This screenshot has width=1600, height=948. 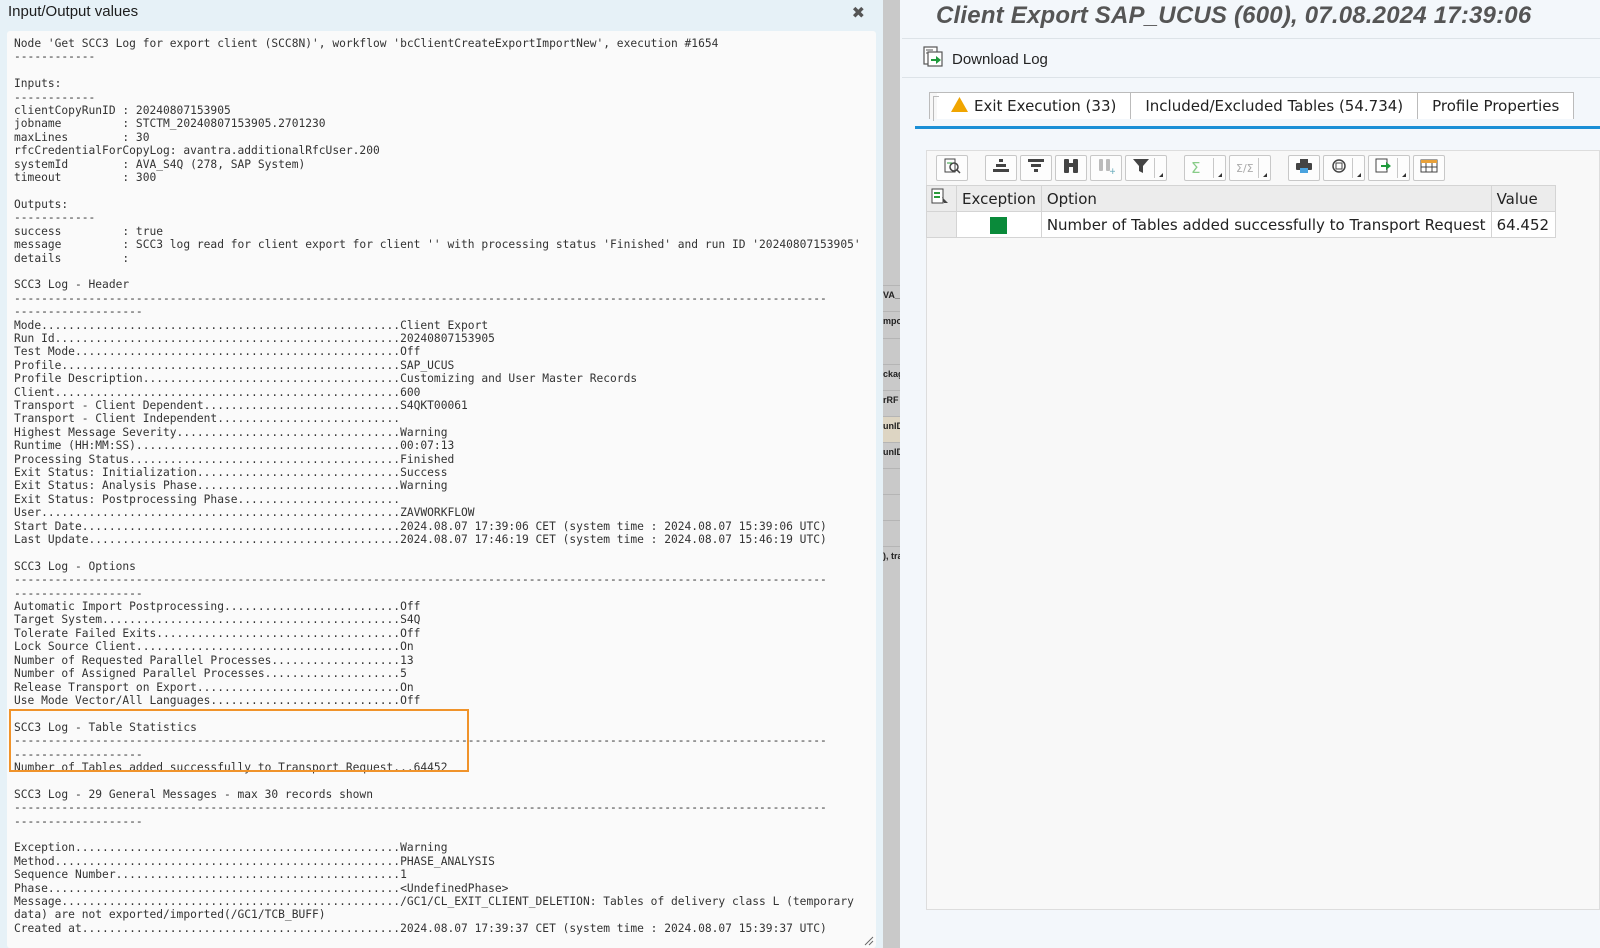 I want to click on sum-button: Σ, so click(x=1205, y=168).